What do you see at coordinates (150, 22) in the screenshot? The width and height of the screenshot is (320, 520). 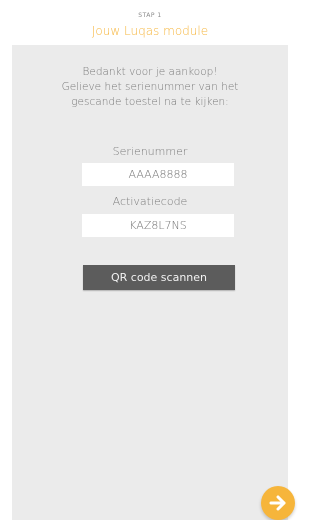 I see `header: STAP 1 Jouw Luqas module` at bounding box center [150, 22].